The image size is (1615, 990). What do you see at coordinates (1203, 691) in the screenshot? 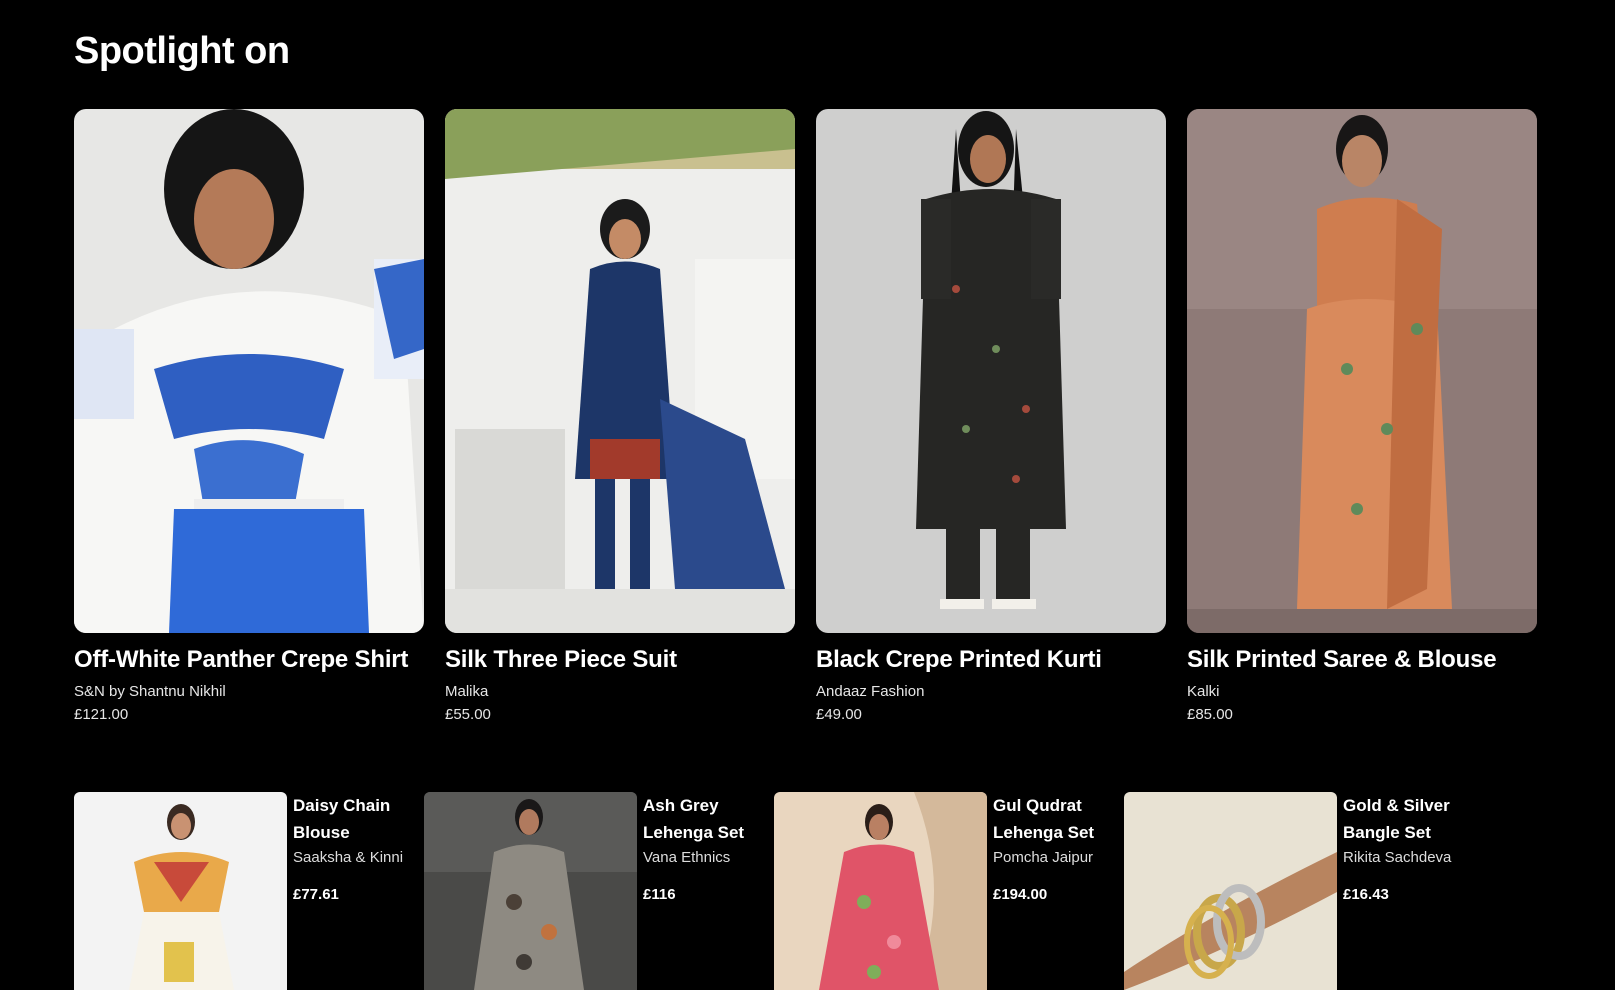
I see `product-brand: Kalki` at bounding box center [1203, 691].